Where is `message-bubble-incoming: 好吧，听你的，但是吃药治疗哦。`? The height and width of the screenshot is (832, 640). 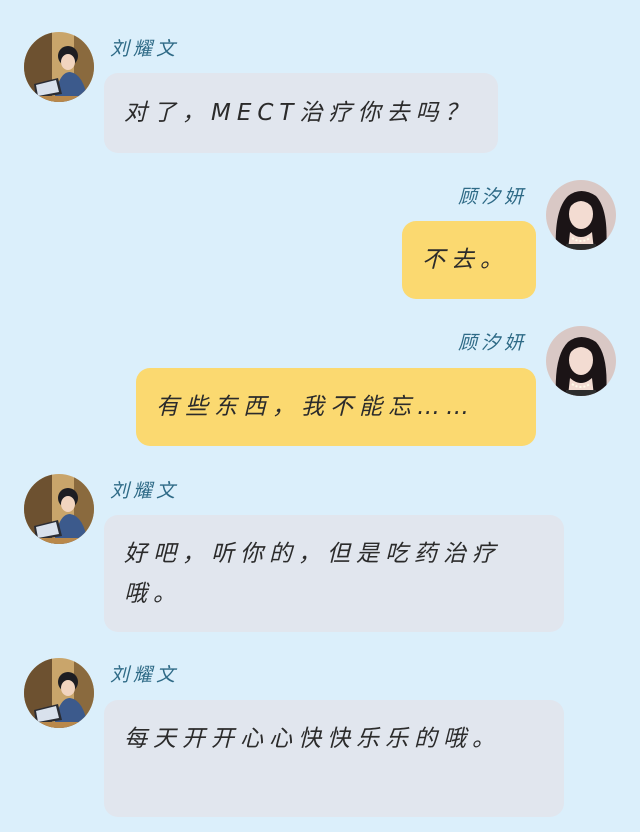 message-bubble-incoming: 好吧，听你的，但是吃药治疗哦。 is located at coordinates (334, 573).